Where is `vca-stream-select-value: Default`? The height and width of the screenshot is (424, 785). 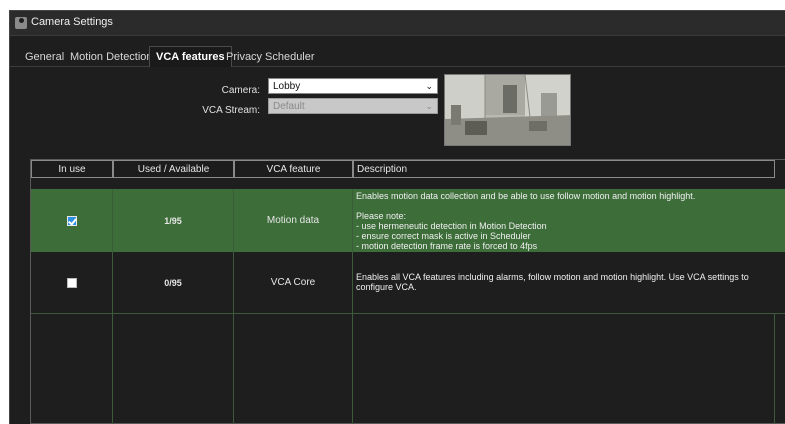
vca-stream-select-value: Default is located at coordinates (289, 106).